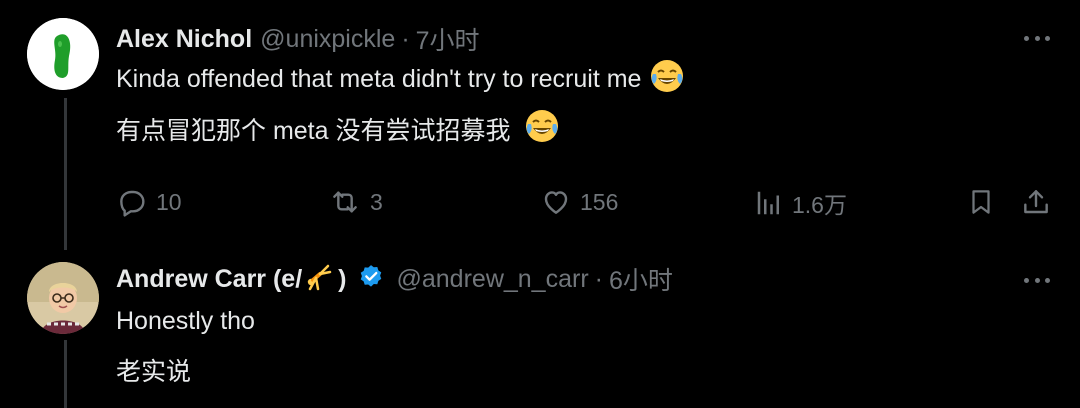  I want to click on author-name-suffix: ), so click(342, 279).